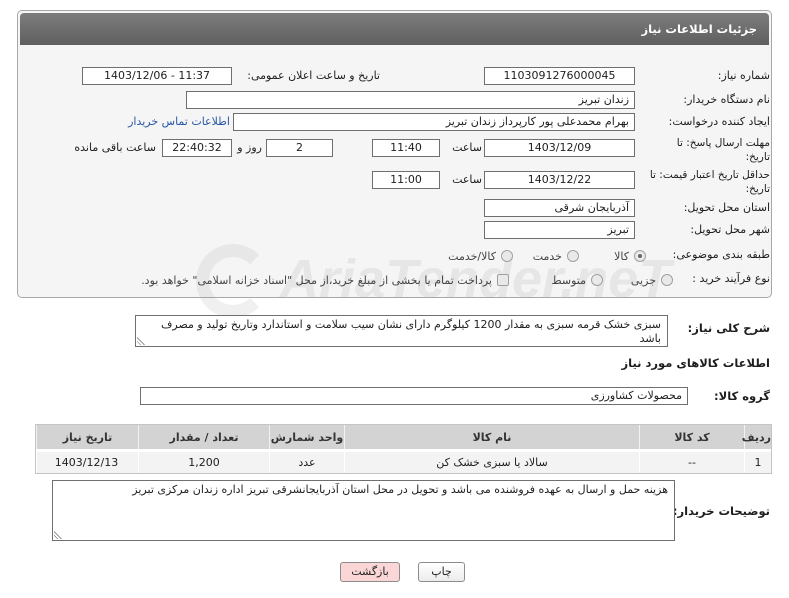  Describe the element at coordinates (87, 461) in the screenshot. I see `cell-need-date: 1403/12/13` at that location.